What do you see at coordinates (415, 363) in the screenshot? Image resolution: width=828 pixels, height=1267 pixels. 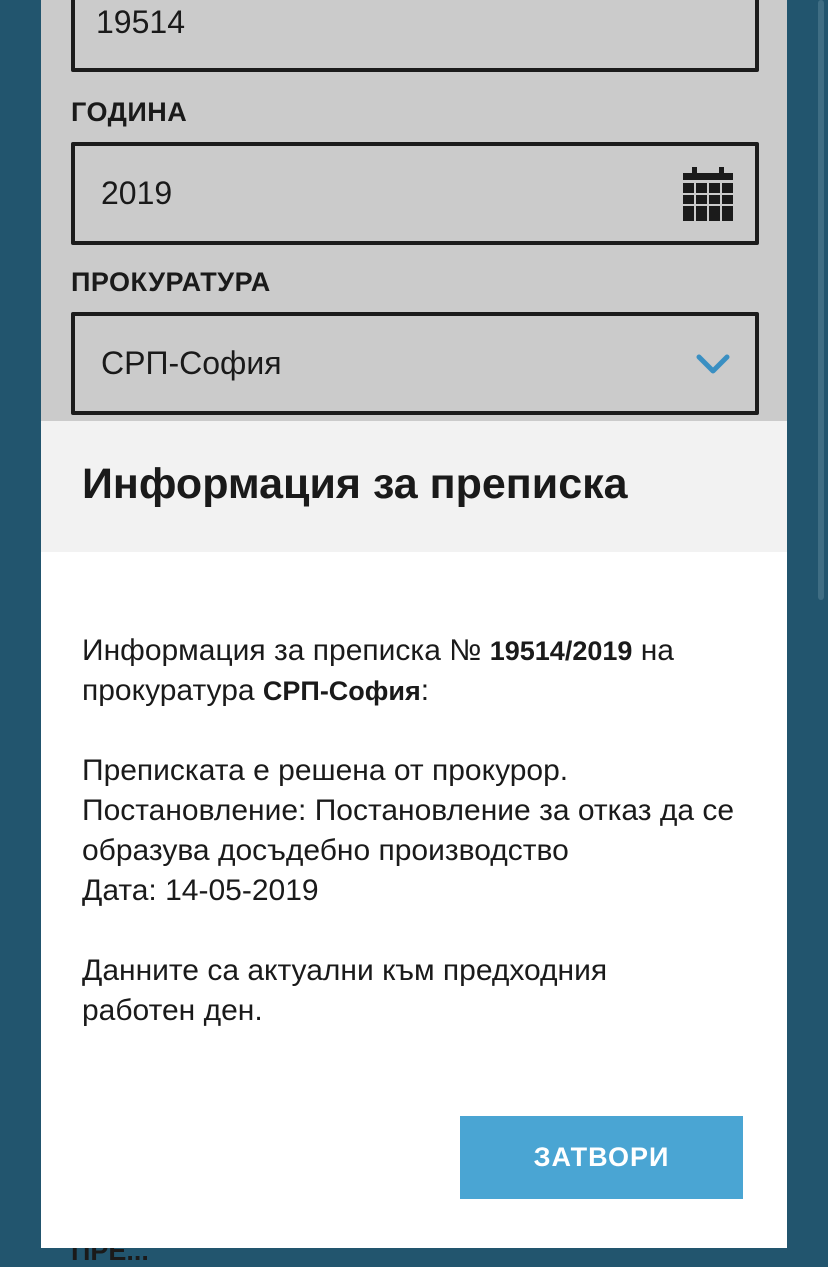 I see `prosecution-select: СРП-София` at bounding box center [415, 363].